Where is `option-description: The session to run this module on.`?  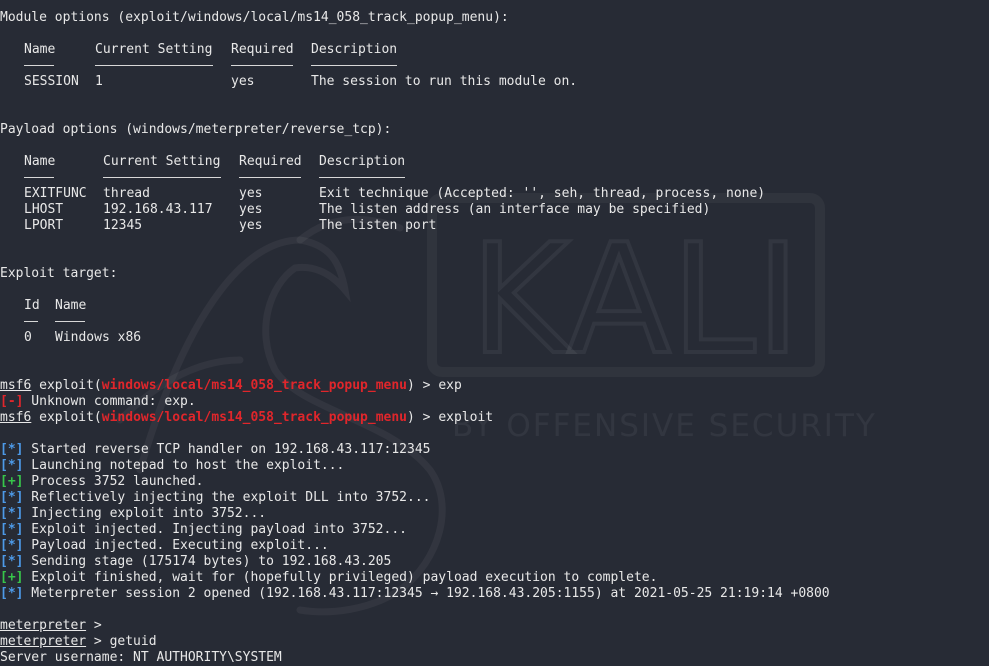 option-description: The session to run this module on. is located at coordinates (444, 81).